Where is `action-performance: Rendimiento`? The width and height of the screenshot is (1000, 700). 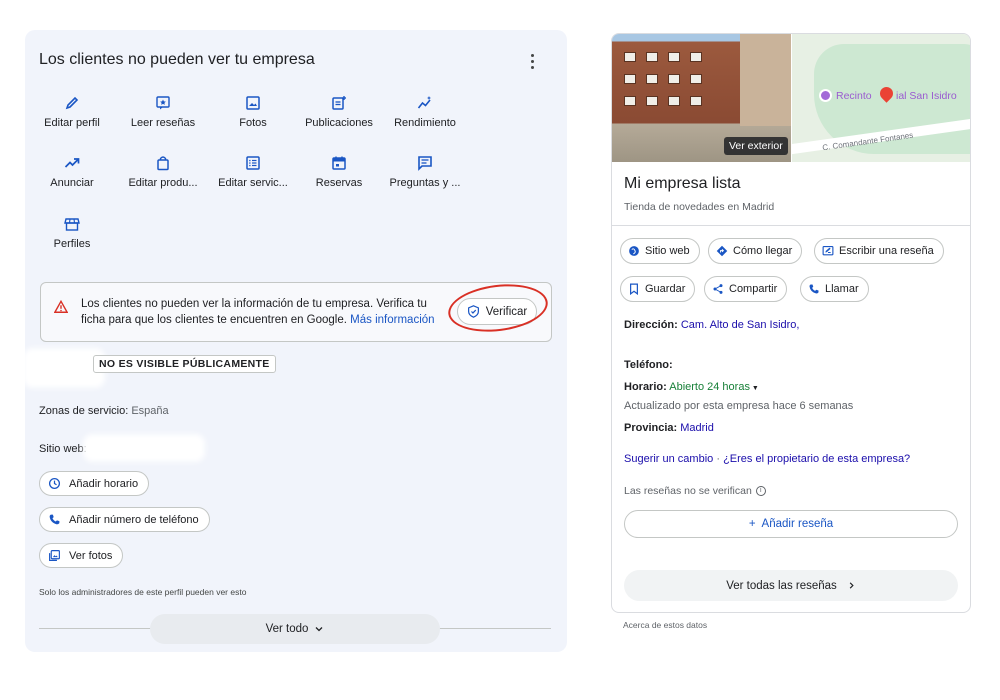
action-performance: Rendimiento is located at coordinates (425, 117).